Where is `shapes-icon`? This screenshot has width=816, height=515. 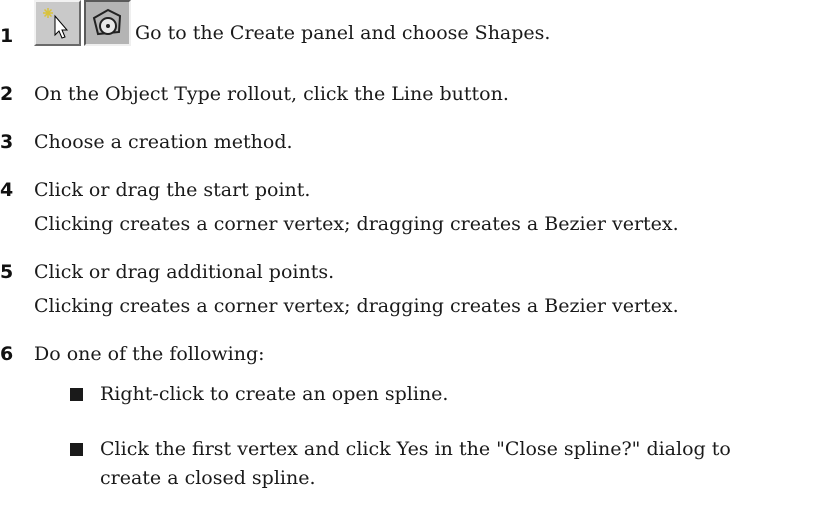
shapes-icon is located at coordinates (107, 22).